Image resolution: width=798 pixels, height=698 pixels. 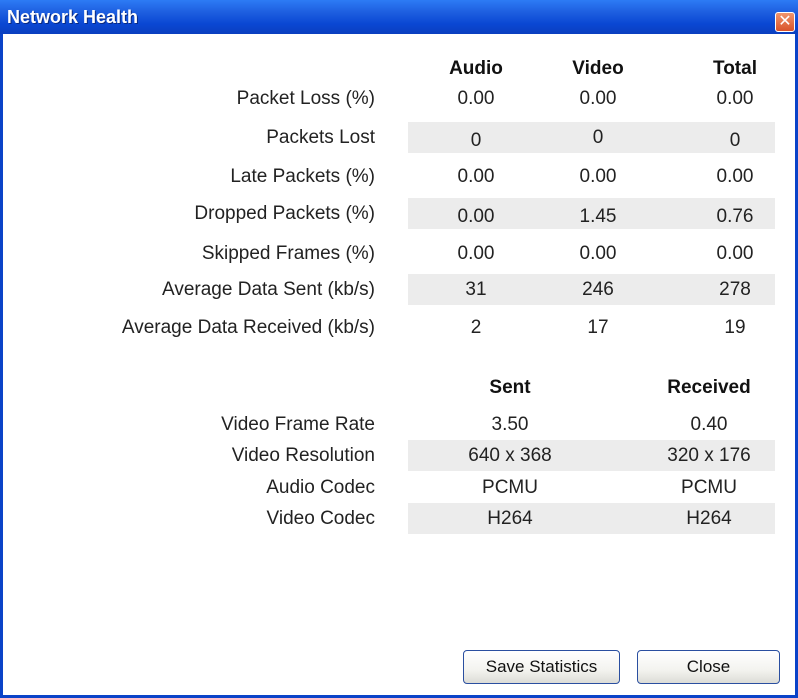 I want to click on value-total: 0, so click(x=735, y=140).